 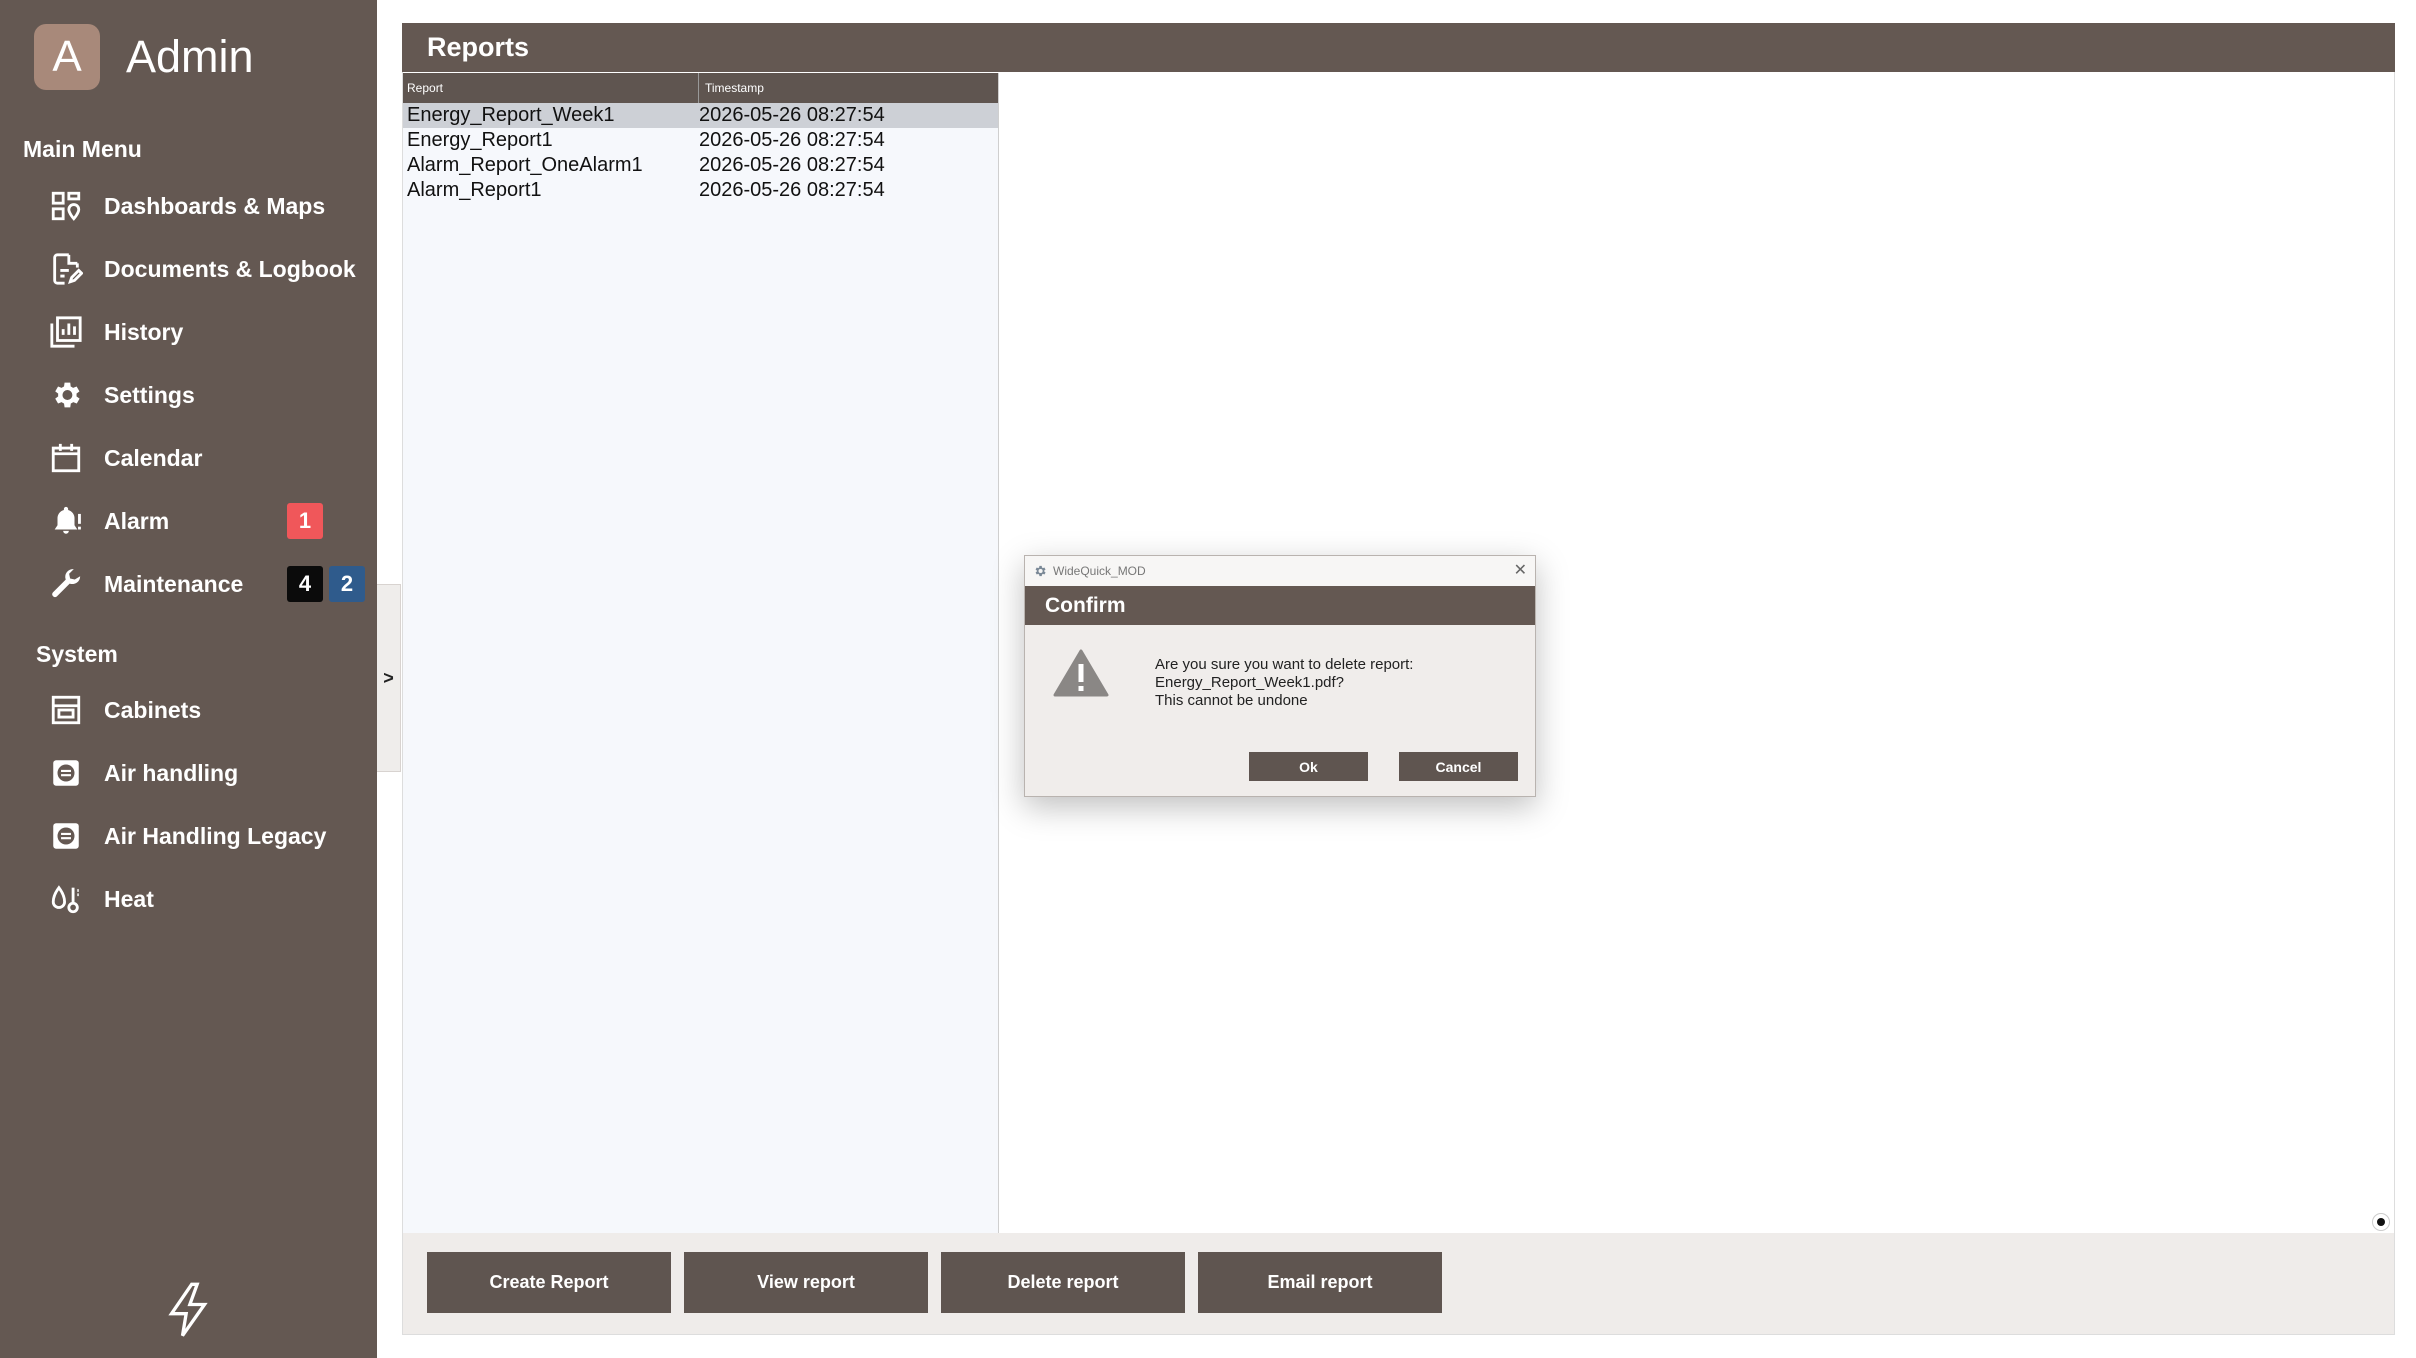 What do you see at coordinates (188, 1309) in the screenshot?
I see `lightning-logo-icon` at bounding box center [188, 1309].